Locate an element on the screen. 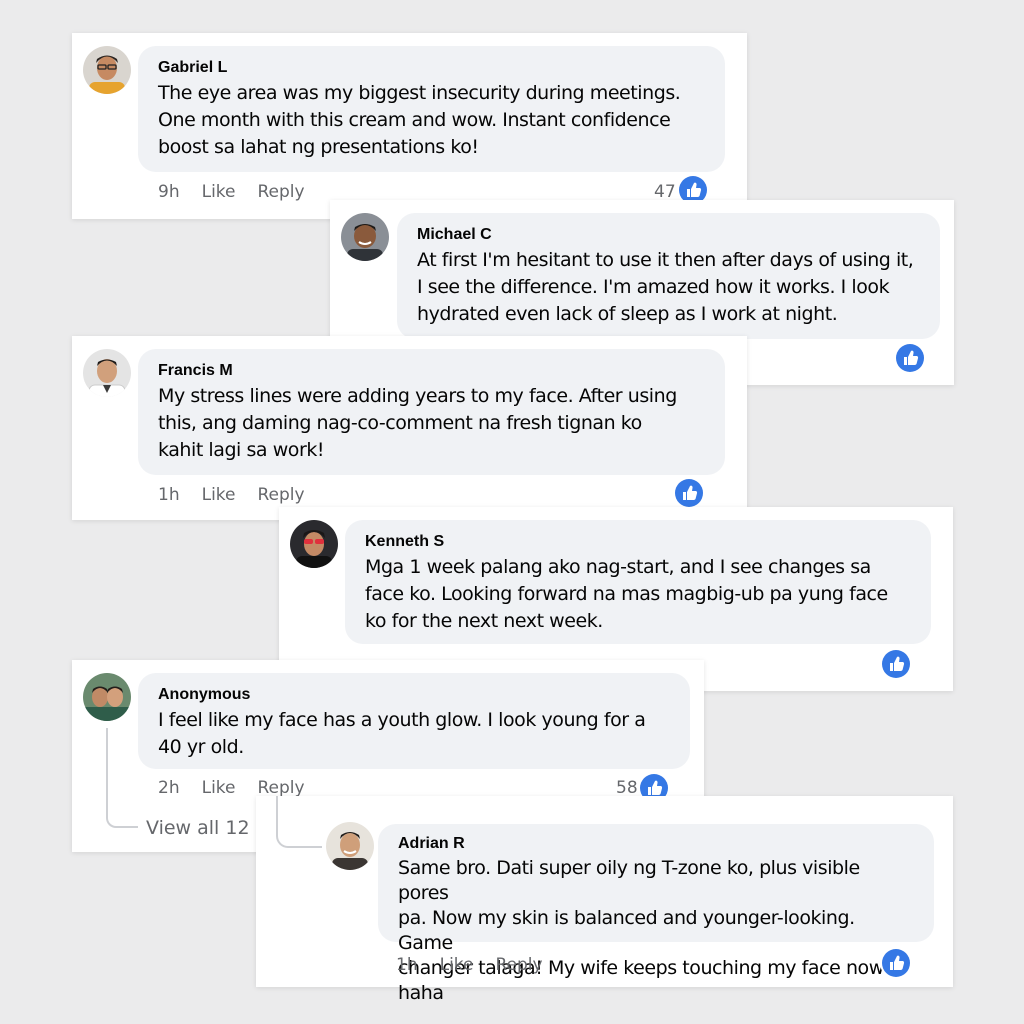  commenter-name: Adrian R is located at coordinates (656, 844).